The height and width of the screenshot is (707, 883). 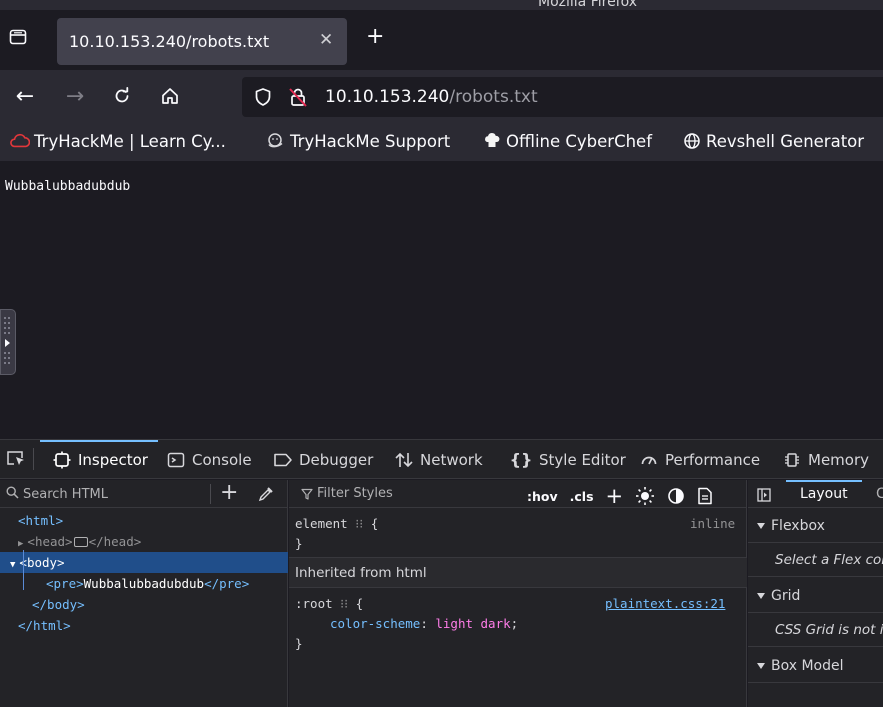 I want to click on rule-source: inline, so click(x=713, y=523).